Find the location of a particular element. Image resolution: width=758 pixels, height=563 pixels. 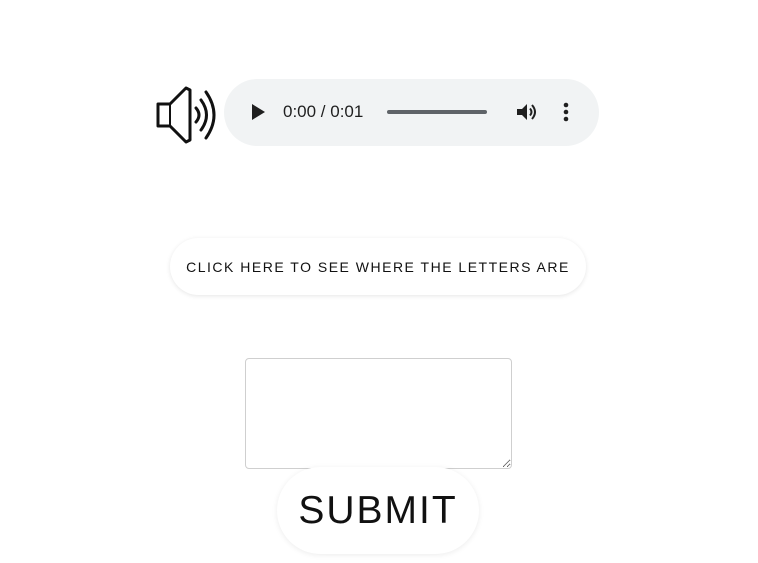

answer-input is located at coordinates (378, 413).